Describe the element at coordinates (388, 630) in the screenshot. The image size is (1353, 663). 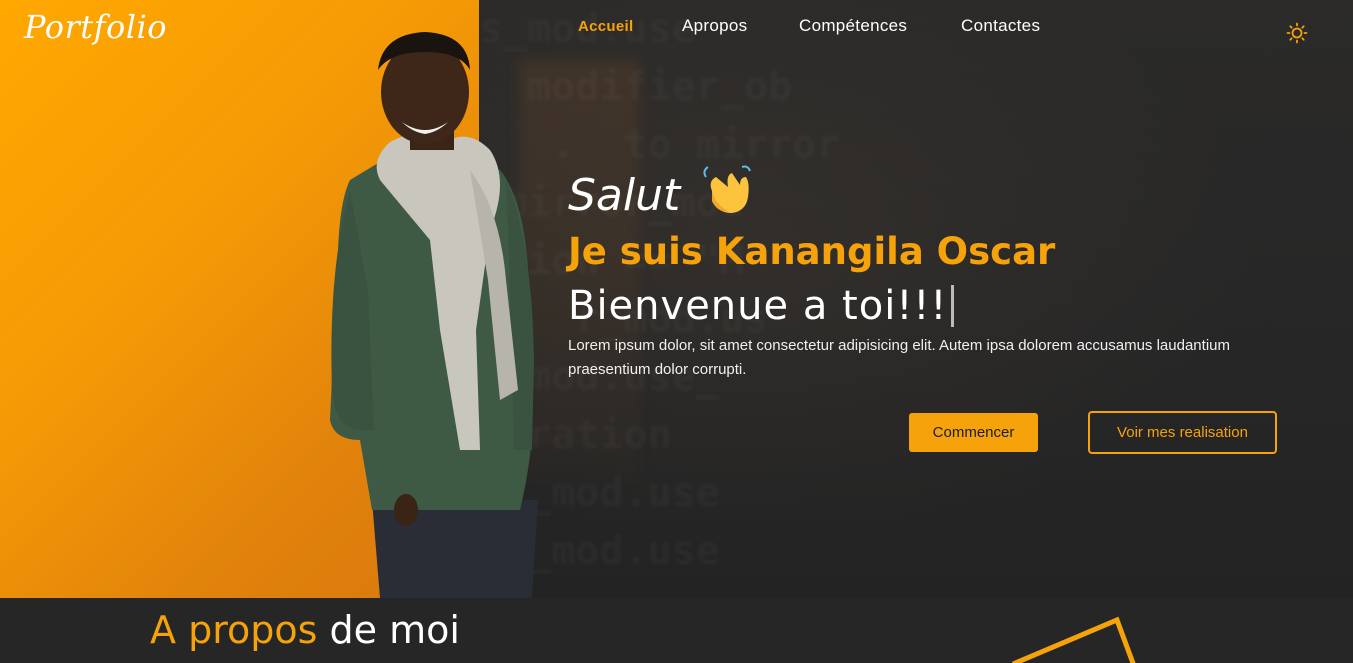
I see `about-title-rest: de moi` at that location.